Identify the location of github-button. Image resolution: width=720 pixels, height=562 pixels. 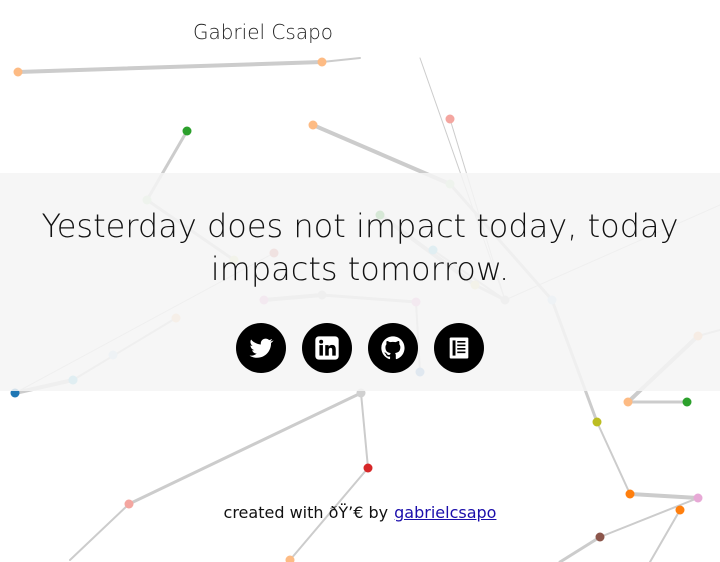
(393, 348).